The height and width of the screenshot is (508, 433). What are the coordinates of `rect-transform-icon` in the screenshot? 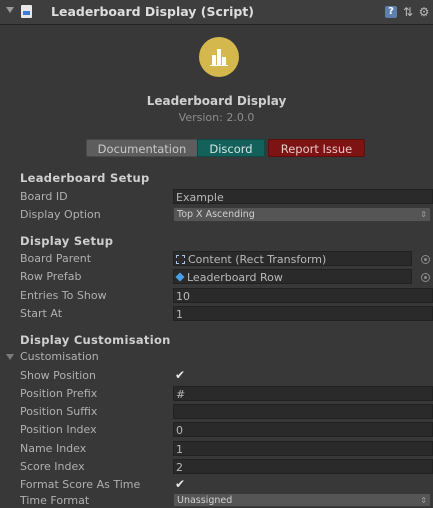 It's located at (180, 259).